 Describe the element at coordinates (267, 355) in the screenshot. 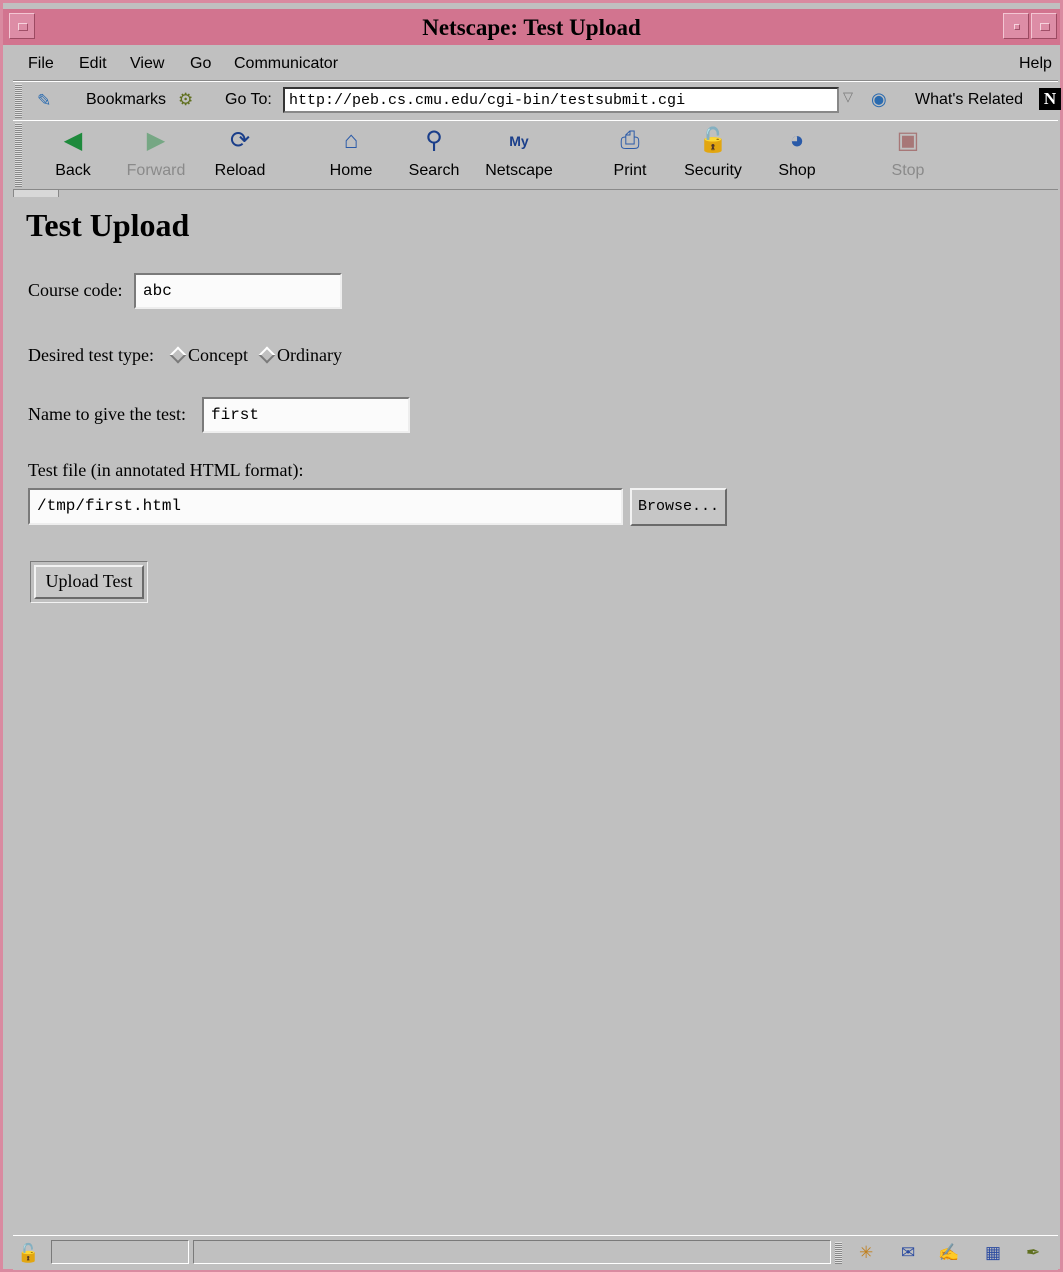

I see `ordinary-radio` at that location.